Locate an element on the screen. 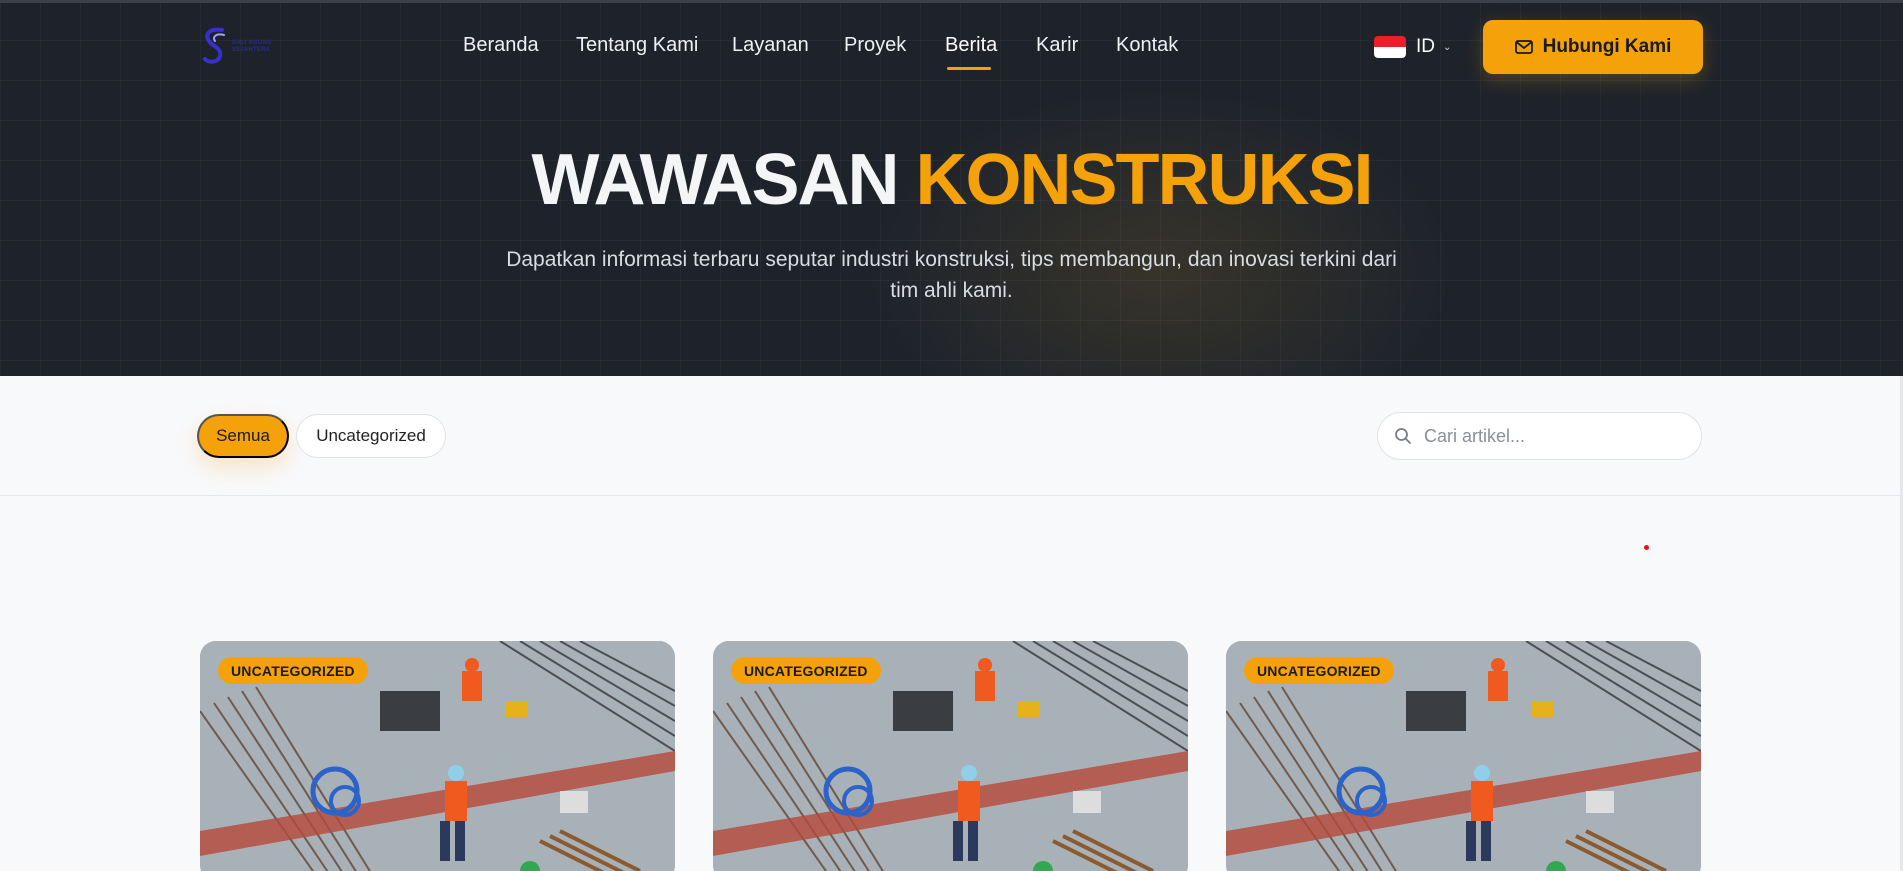  page-title: WAWASAN KONSTRUKSI is located at coordinates (951, 180).